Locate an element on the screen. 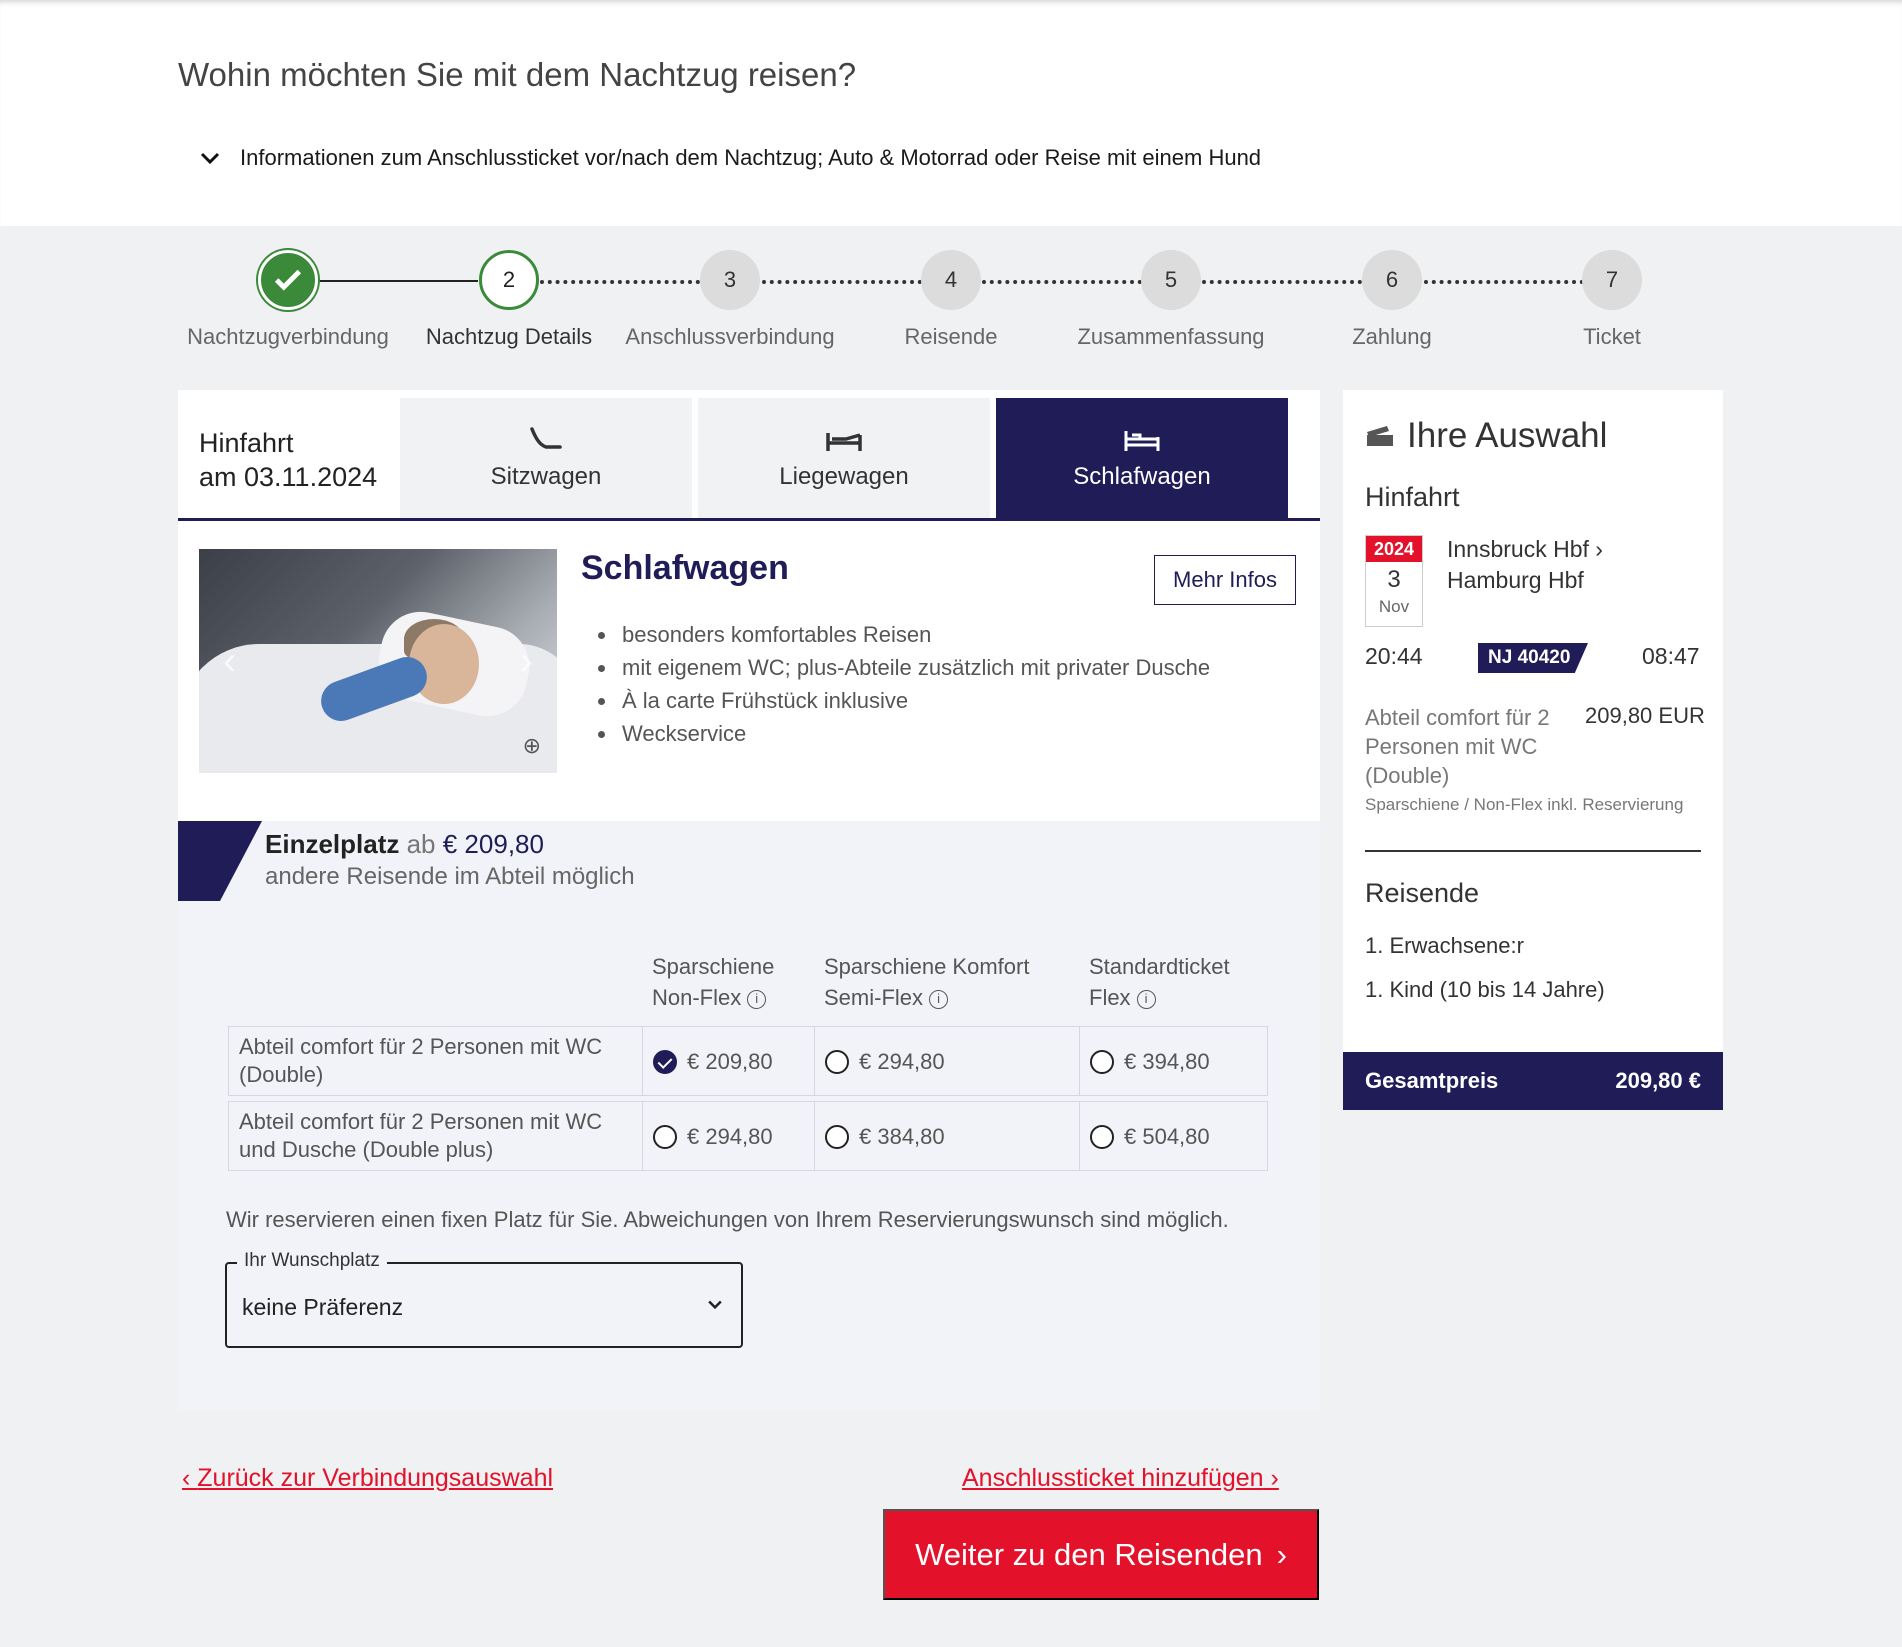 The height and width of the screenshot is (1647, 1902). step-3: 3 Anschlussverbindung is located at coordinates (730, 300).